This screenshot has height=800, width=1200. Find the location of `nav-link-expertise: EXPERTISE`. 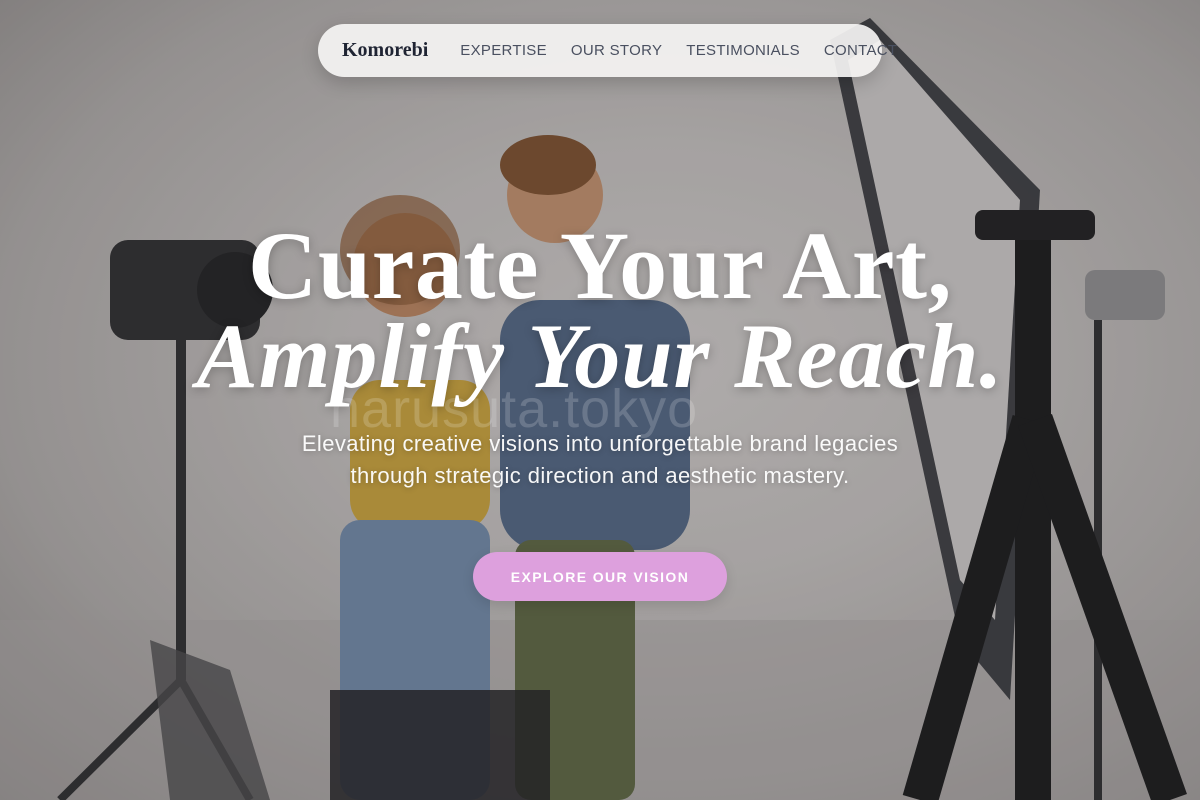

nav-link-expertise: EXPERTISE is located at coordinates (503, 50).